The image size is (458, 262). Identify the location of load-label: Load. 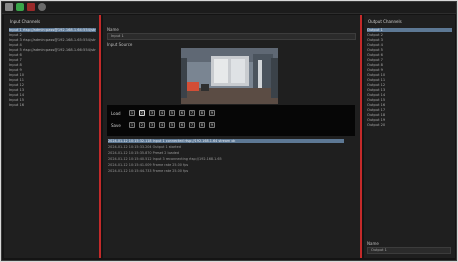
(116, 113).